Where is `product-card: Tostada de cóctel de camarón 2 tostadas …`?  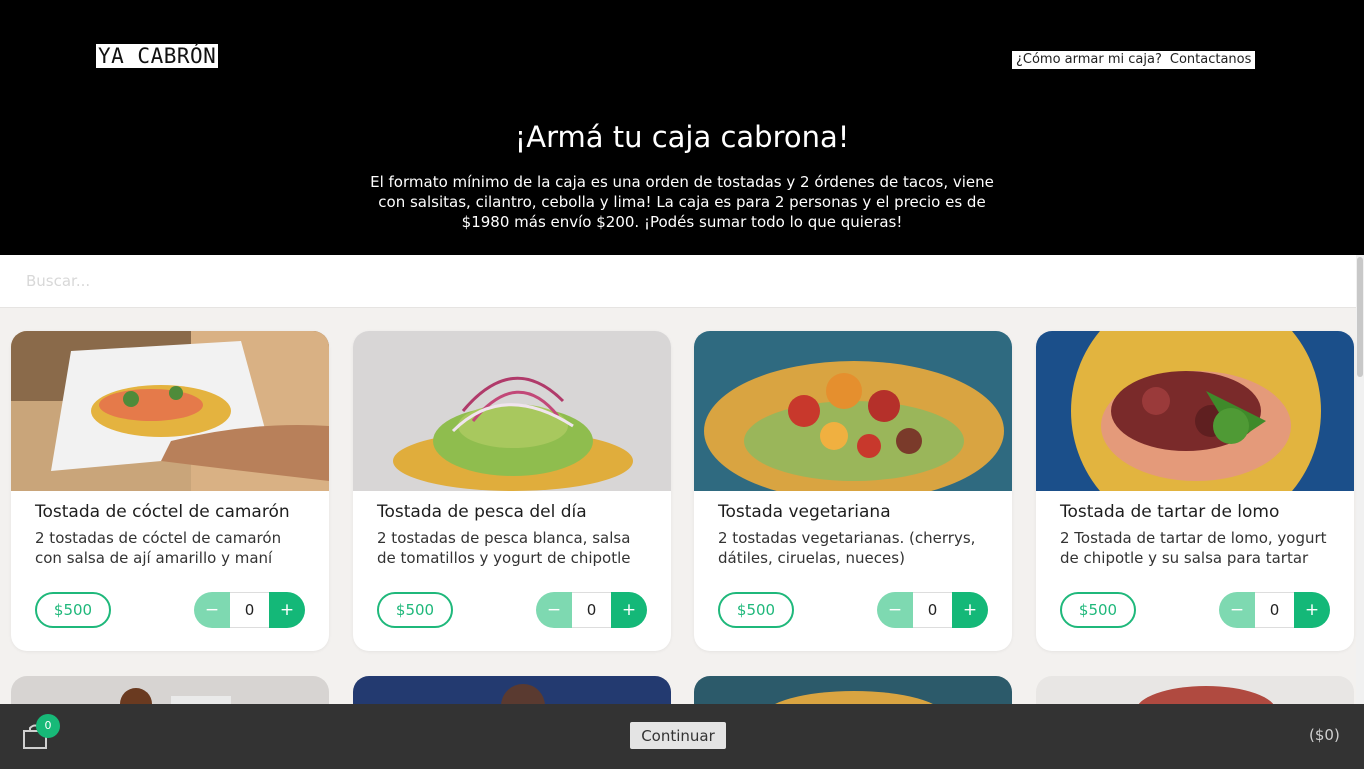 product-card: Tostada de cóctel de camarón 2 tostadas … is located at coordinates (170, 491).